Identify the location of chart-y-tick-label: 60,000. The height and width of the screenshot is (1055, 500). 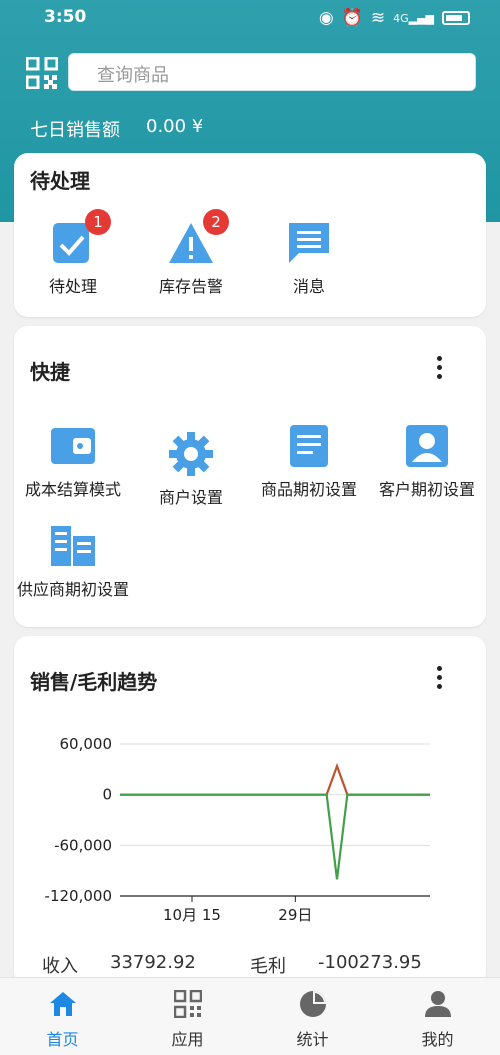
(86, 744).